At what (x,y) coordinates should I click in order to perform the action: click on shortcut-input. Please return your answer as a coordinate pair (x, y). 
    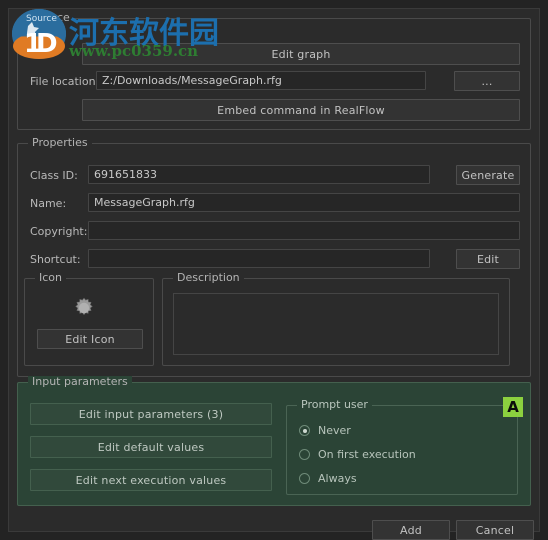
    Looking at the image, I should click on (259, 258).